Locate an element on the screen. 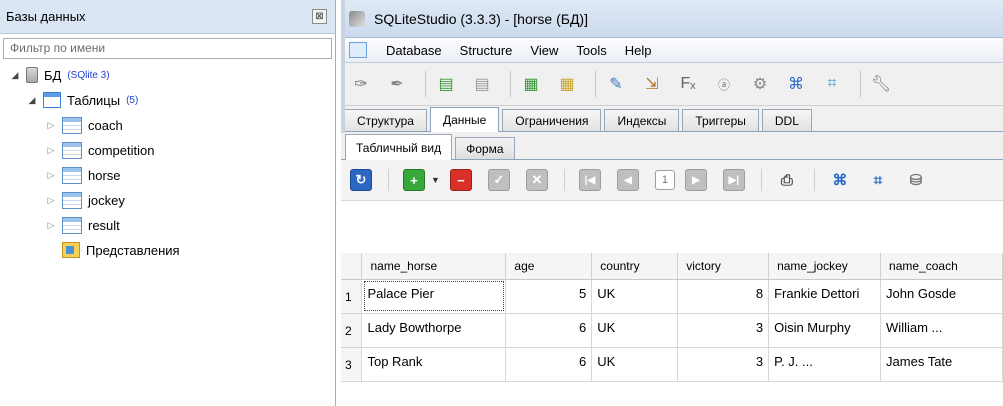  tab-grid-view: Табличный вид is located at coordinates (399, 147).